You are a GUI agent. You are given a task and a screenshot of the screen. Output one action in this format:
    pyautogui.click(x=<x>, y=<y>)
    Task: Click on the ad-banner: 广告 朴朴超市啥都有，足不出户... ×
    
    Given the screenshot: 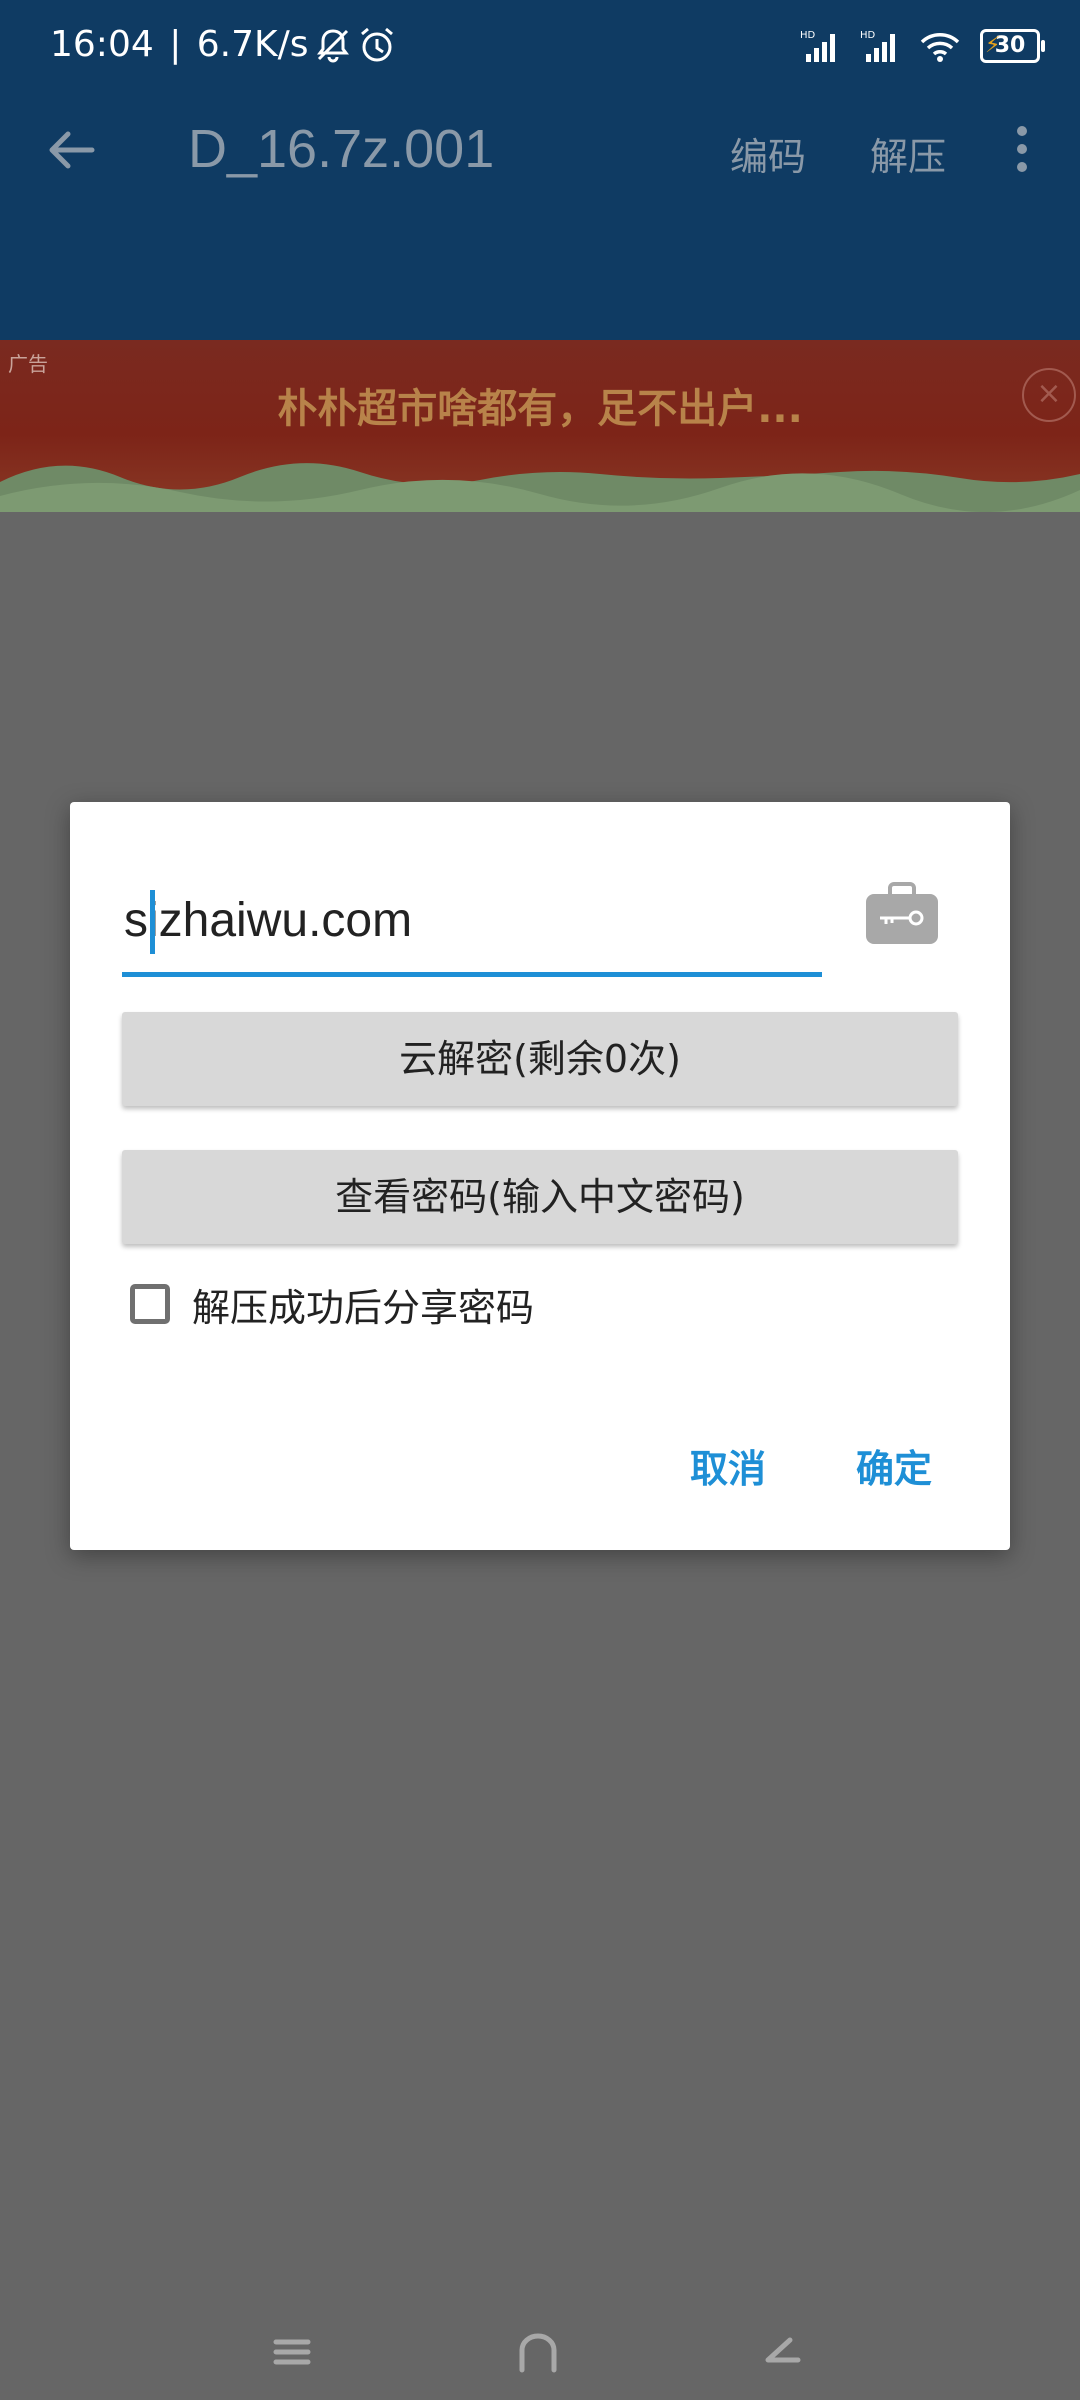 What is the action you would take?
    pyautogui.click(x=540, y=426)
    